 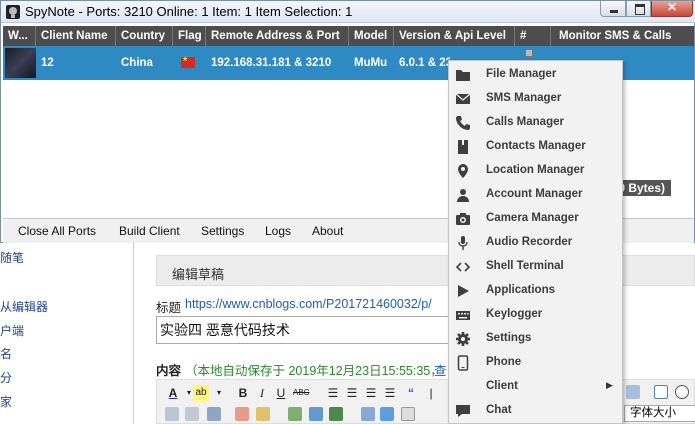 I want to click on menu-item-label: Client, so click(x=502, y=386).